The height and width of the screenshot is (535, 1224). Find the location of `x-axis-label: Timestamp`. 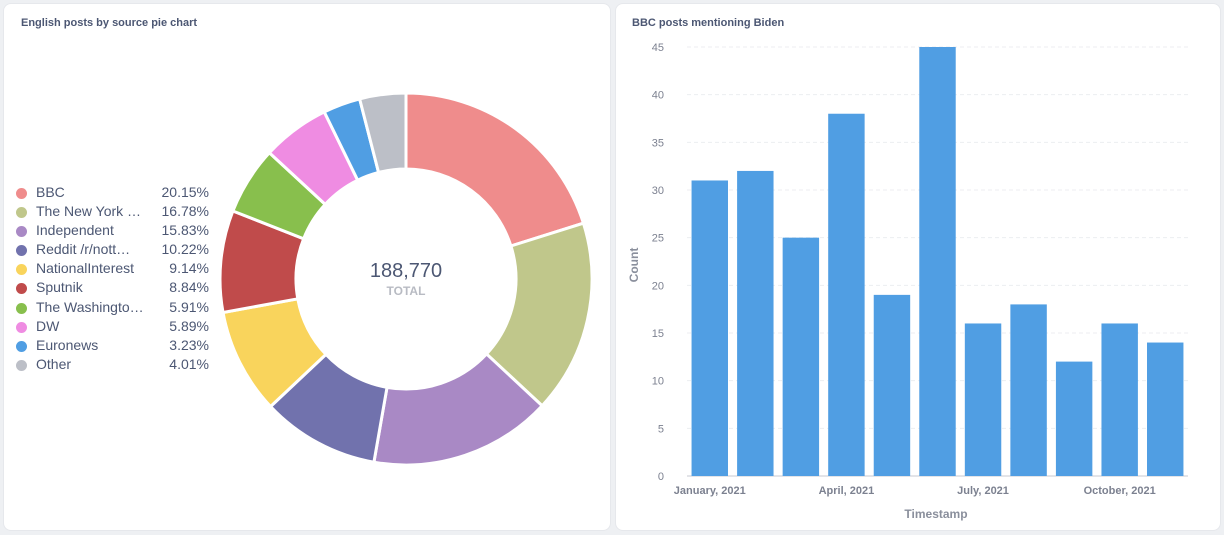

x-axis-label: Timestamp is located at coordinates (935, 514).